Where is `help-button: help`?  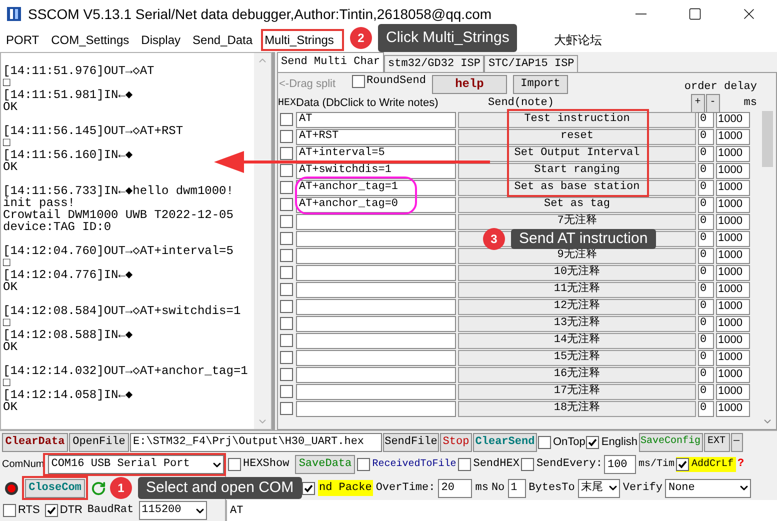 help-button: help is located at coordinates (469, 84).